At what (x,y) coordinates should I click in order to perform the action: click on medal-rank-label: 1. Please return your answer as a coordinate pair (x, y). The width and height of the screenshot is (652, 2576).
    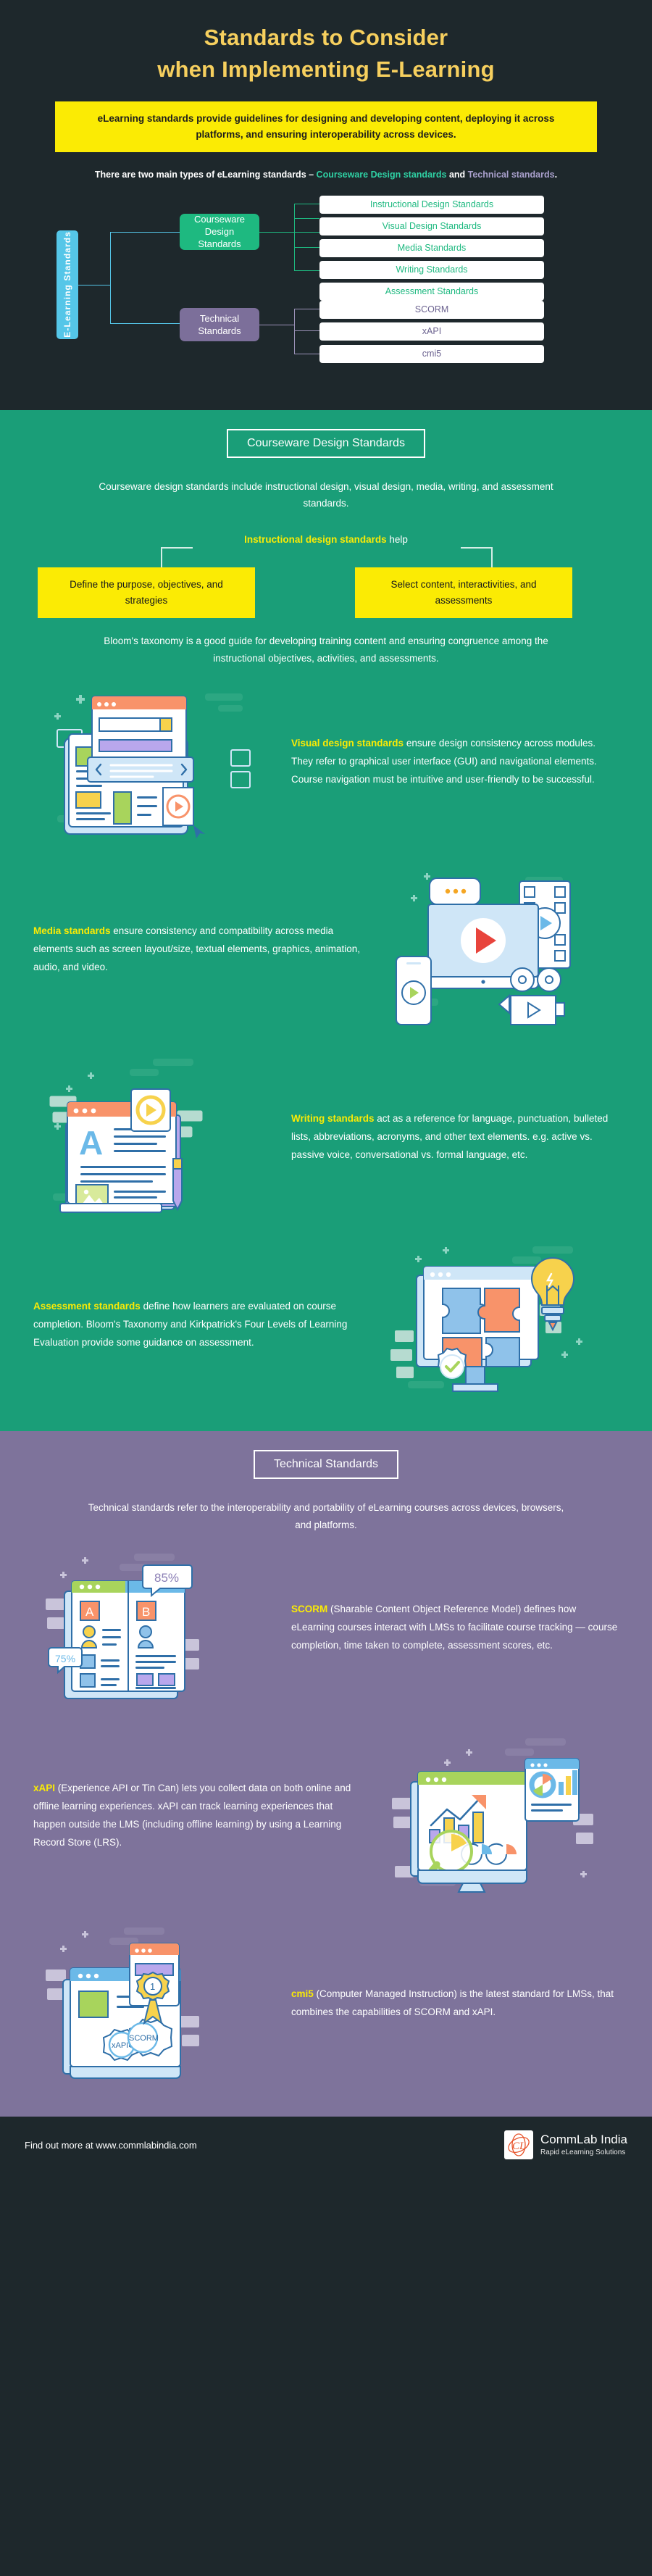
    Looking at the image, I should click on (152, 1986).